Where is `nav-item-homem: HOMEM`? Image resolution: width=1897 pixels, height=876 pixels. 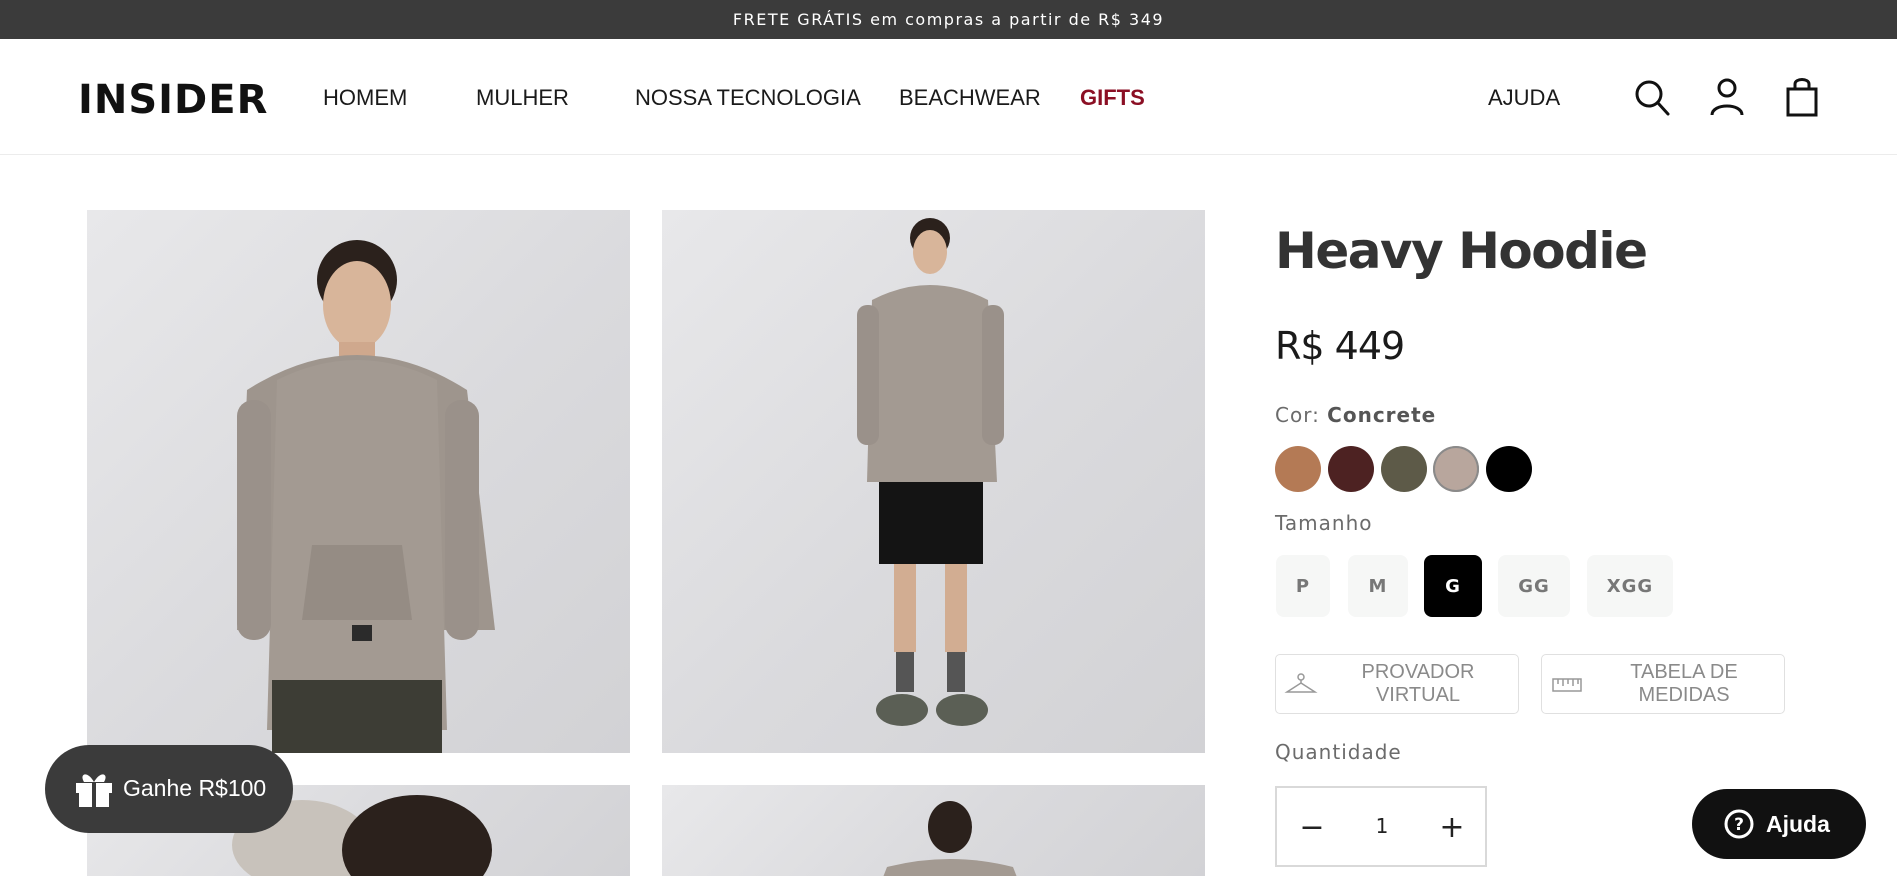
nav-item-homem: HOMEM is located at coordinates (365, 98).